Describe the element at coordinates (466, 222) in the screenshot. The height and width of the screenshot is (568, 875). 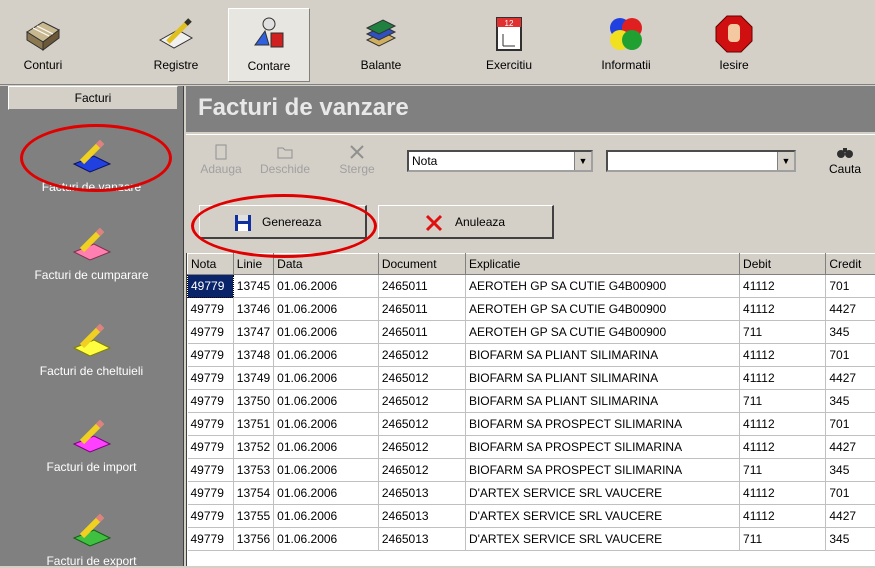
I see `cancel-button: Anuleaza` at that location.